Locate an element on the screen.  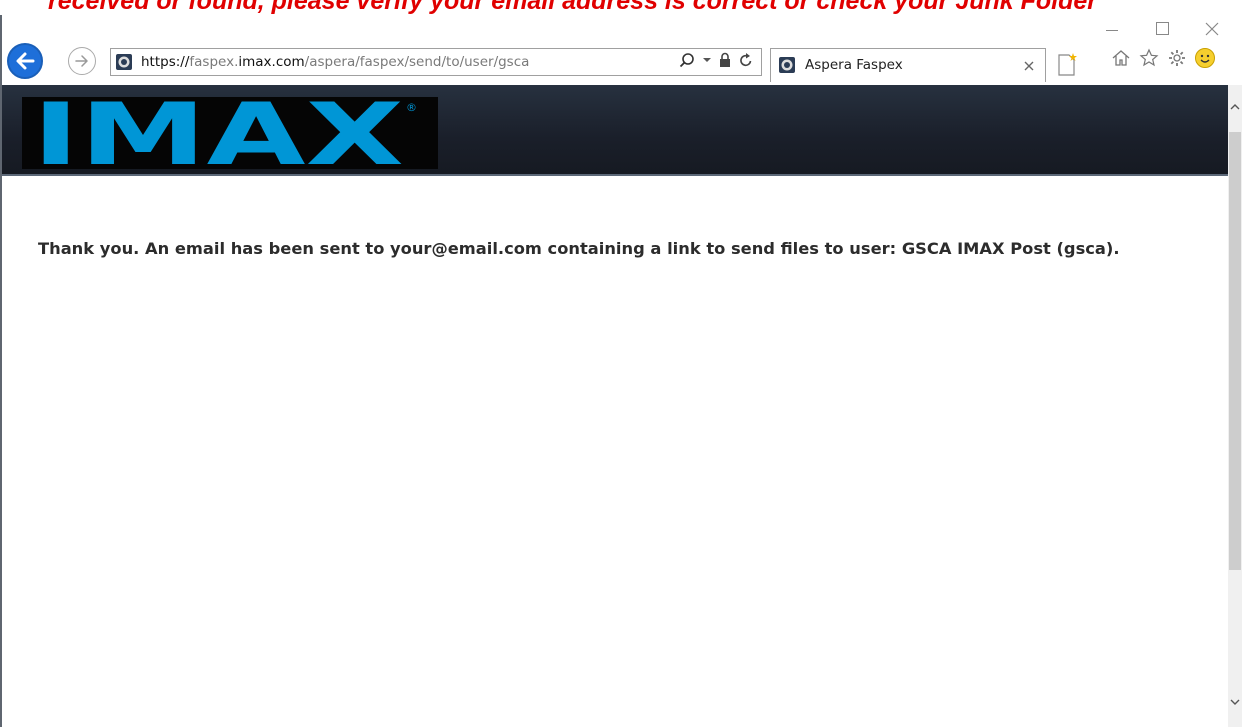
new-tab-icon is located at coordinates (1067, 64).